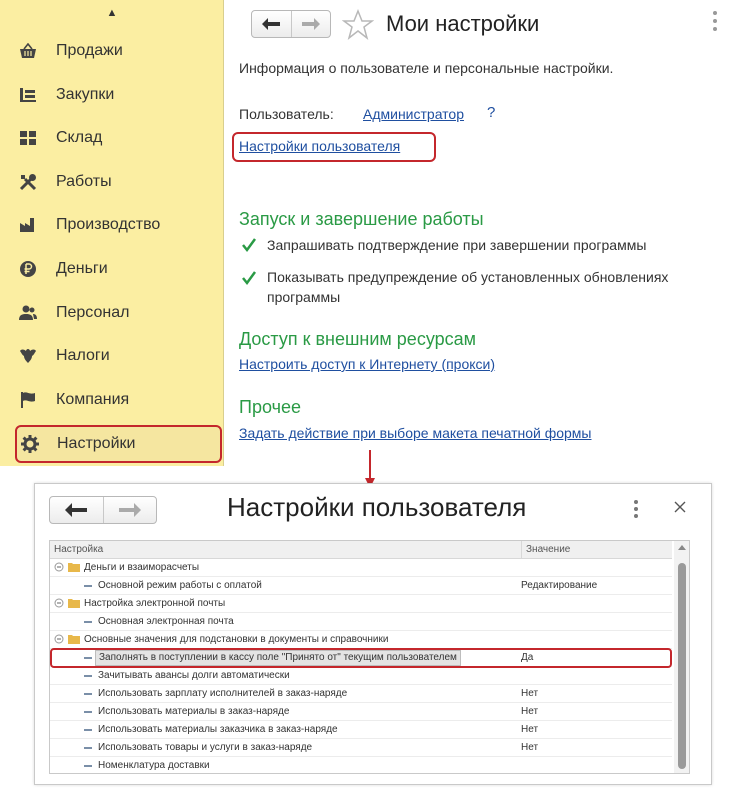 This screenshot has height=788, width=738. I want to click on scroll-up-icon, so click(682, 547).